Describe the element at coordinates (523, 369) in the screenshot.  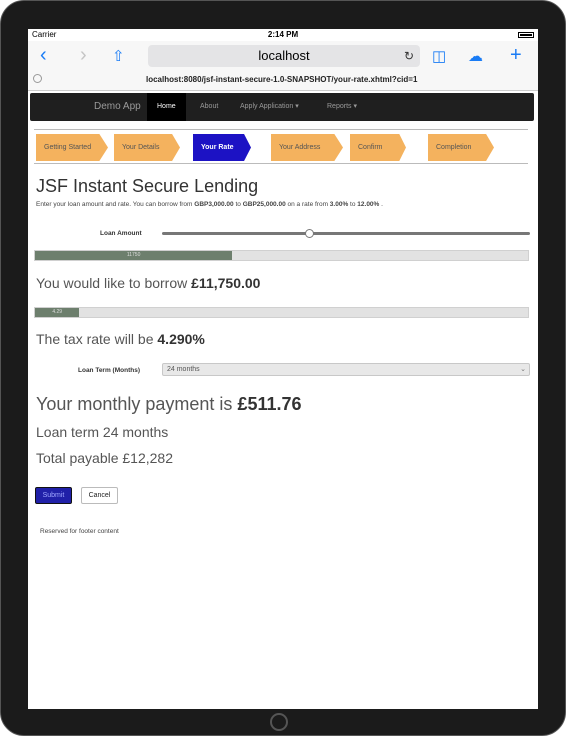
I see `chevron-down-icon: ⌄` at that location.